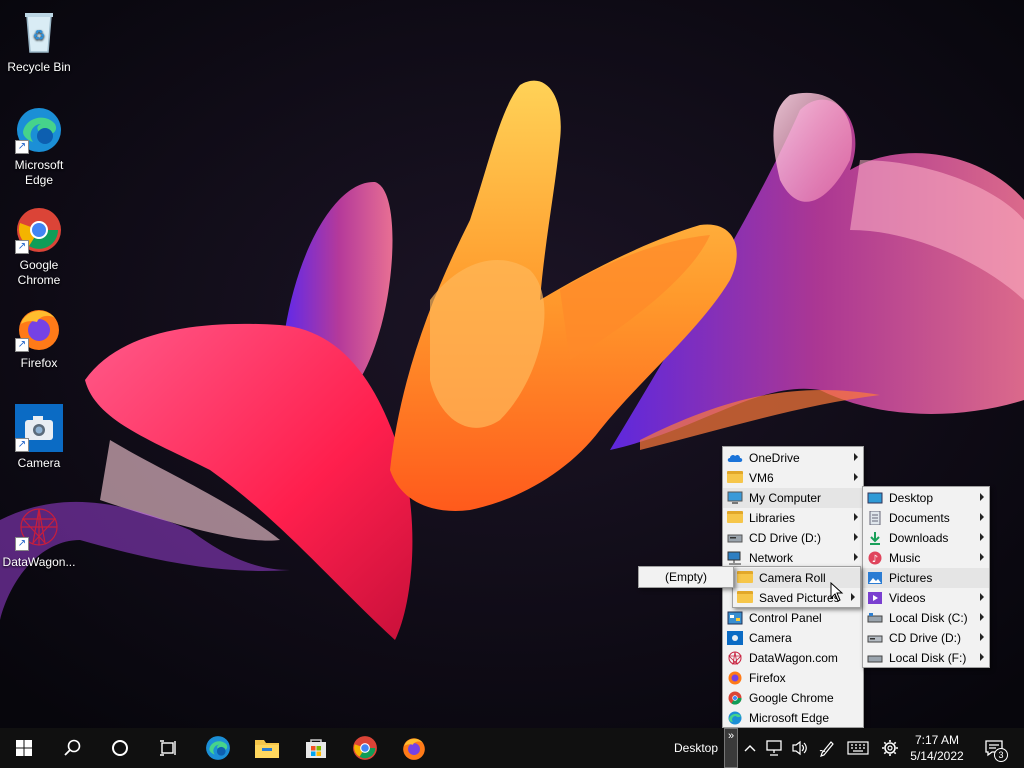 Image resolution: width=1024 pixels, height=768 pixels. Describe the element at coordinates (800, 748) in the screenshot. I see `volume-tray-button` at that location.